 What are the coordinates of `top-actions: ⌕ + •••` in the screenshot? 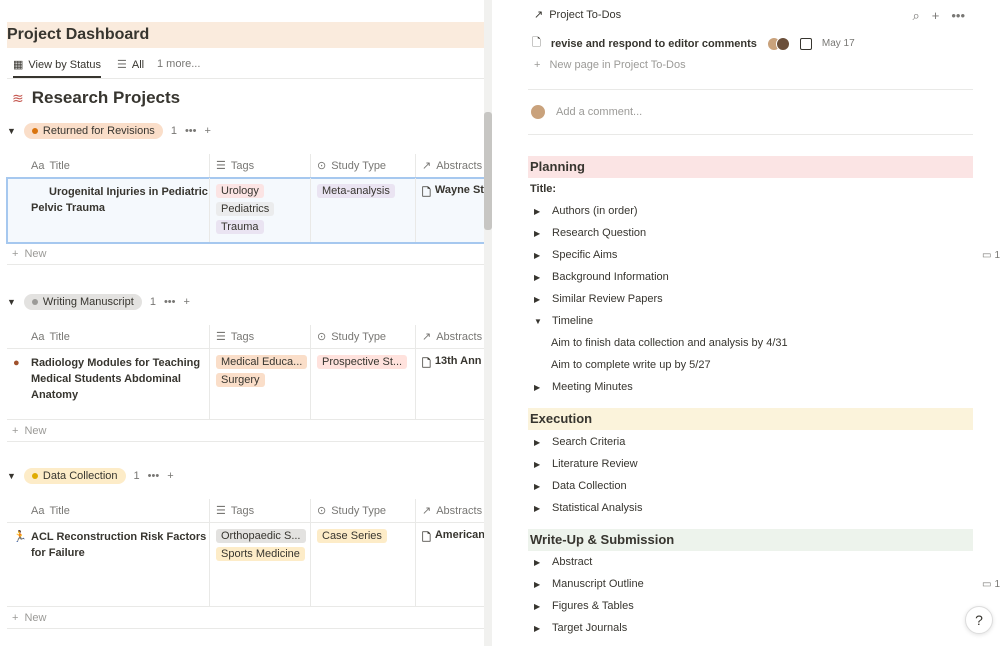 It's located at (938, 16).